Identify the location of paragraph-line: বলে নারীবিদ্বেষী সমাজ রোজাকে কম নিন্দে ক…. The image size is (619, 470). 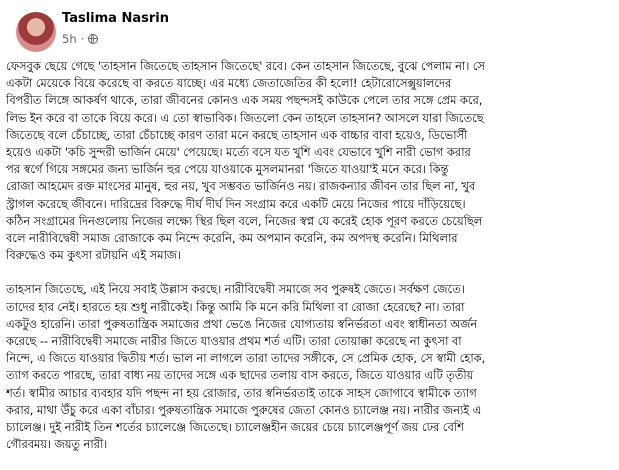
(232, 238).